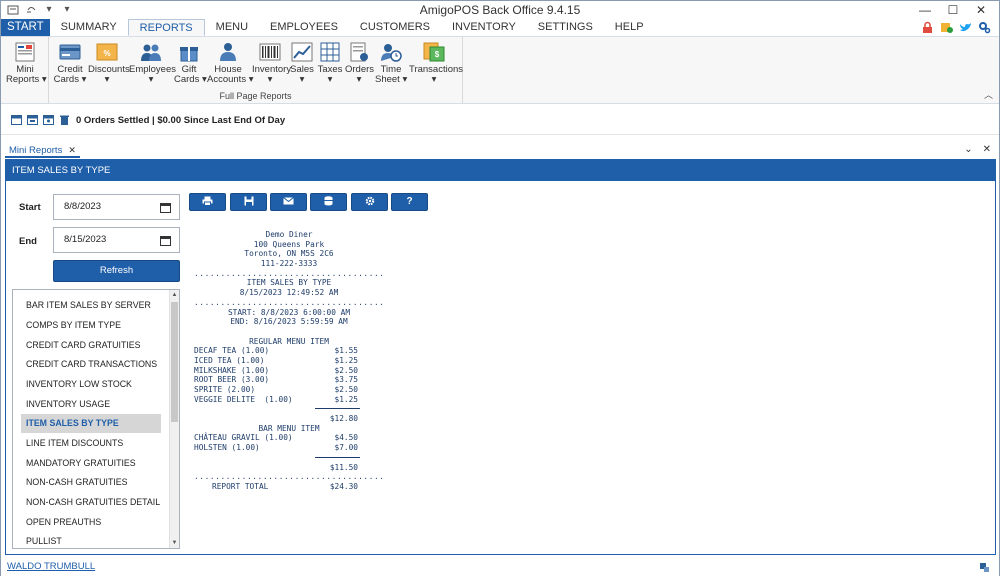 The width and height of the screenshot is (1000, 576). Describe the element at coordinates (166, 27) in the screenshot. I see `tab-reports: REPORTS` at that location.